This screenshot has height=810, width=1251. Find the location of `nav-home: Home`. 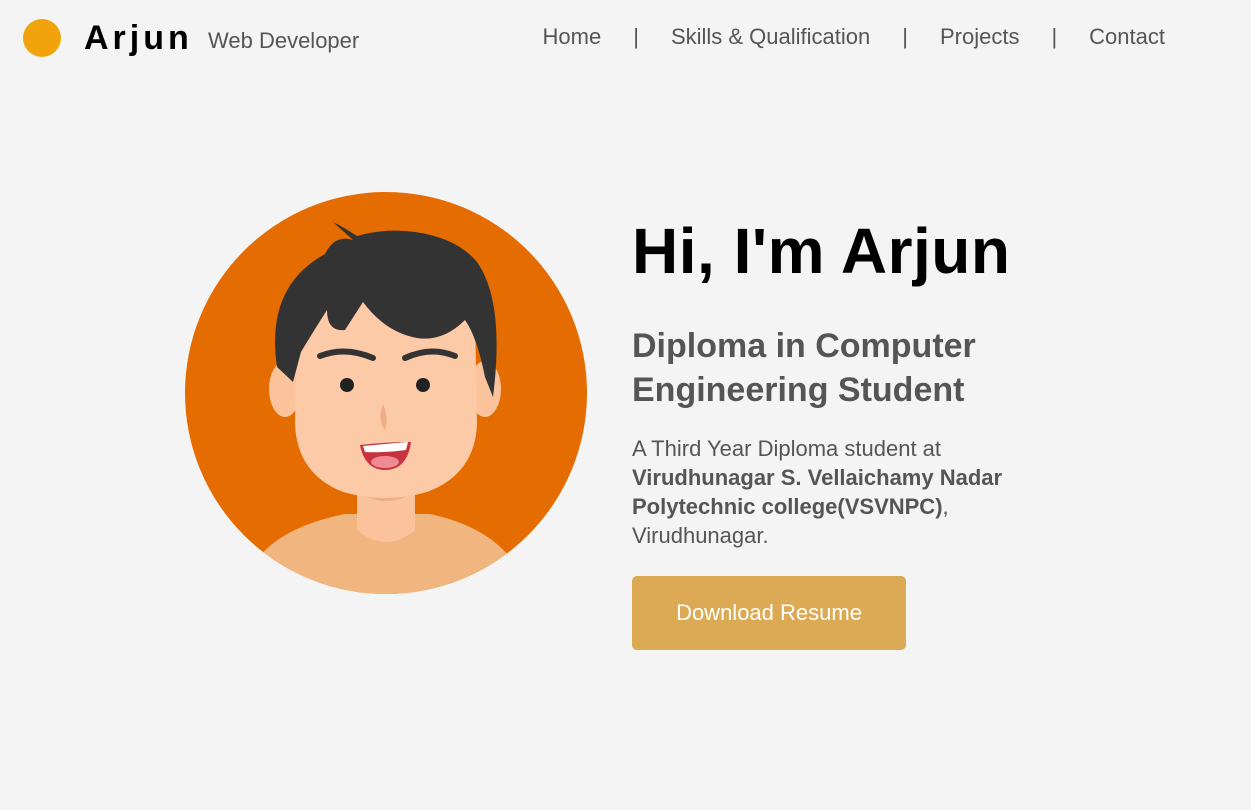

nav-home: Home is located at coordinates (572, 37).